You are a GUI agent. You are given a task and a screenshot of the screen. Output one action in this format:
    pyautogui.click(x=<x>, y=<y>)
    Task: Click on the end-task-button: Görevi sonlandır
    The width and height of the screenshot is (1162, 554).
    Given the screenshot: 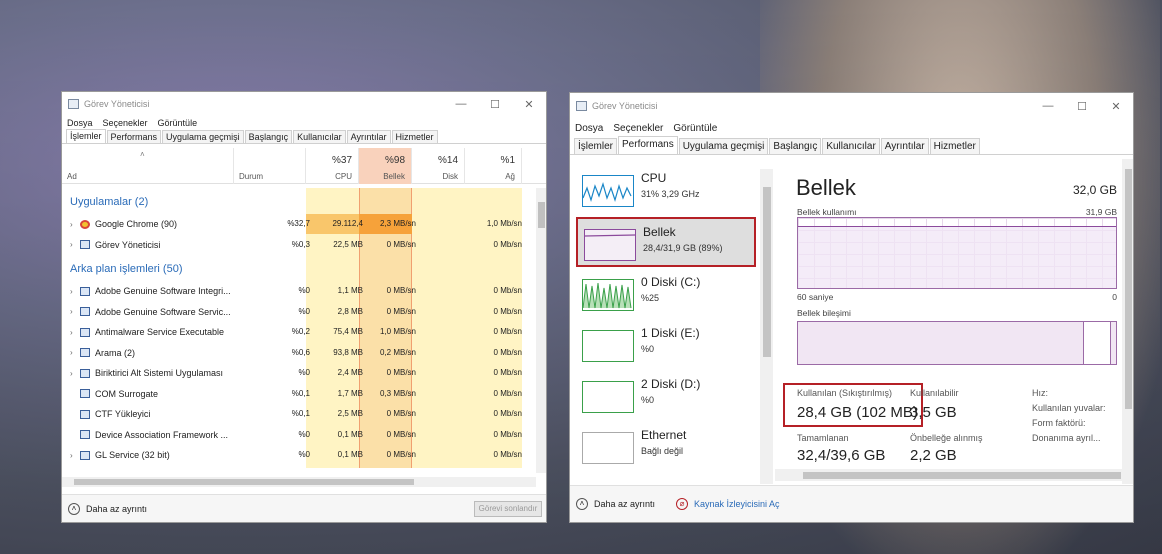 What is the action you would take?
    pyautogui.click(x=508, y=509)
    